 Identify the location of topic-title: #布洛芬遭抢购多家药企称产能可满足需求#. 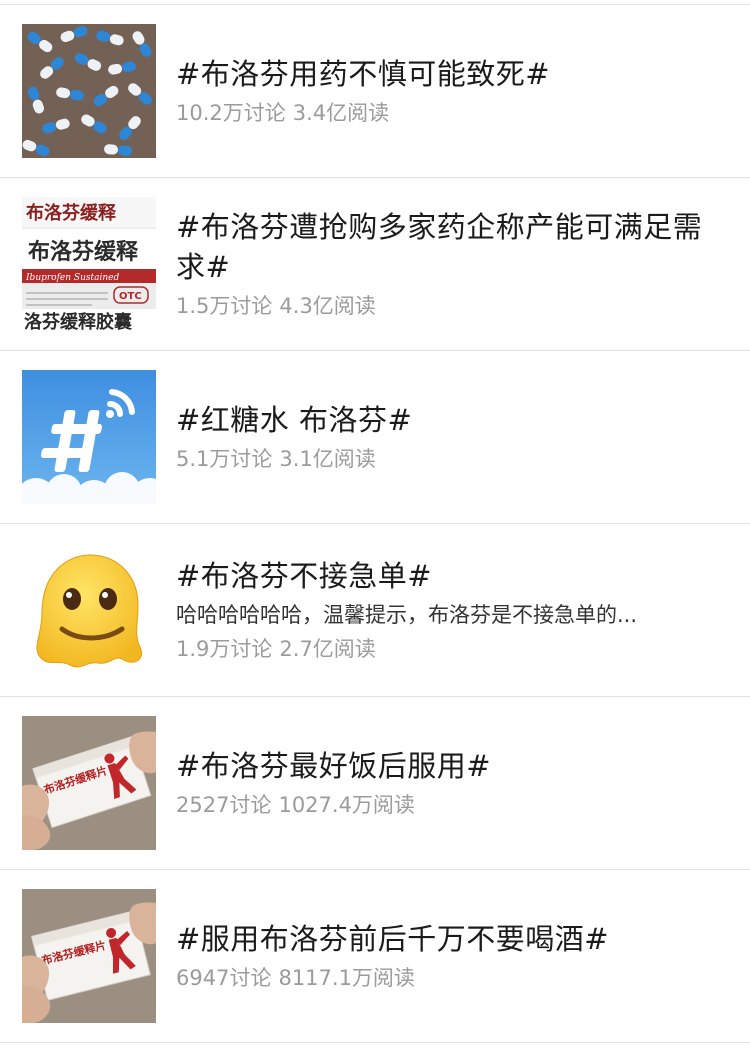
(443, 247).